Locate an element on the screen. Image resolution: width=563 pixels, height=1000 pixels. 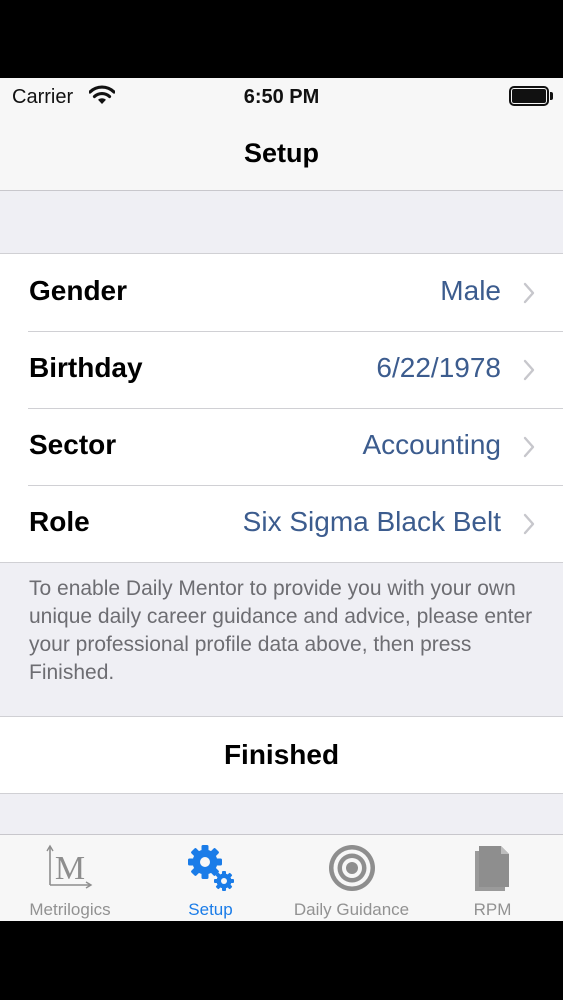
gender-value: Male is located at coordinates (470, 290).